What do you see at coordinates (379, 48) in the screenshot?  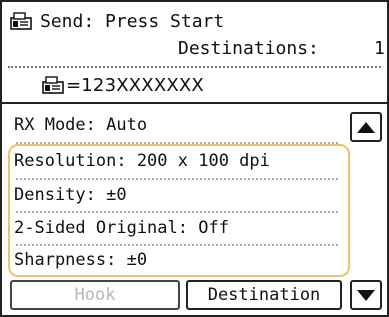 I see `destinations-count: 1` at bounding box center [379, 48].